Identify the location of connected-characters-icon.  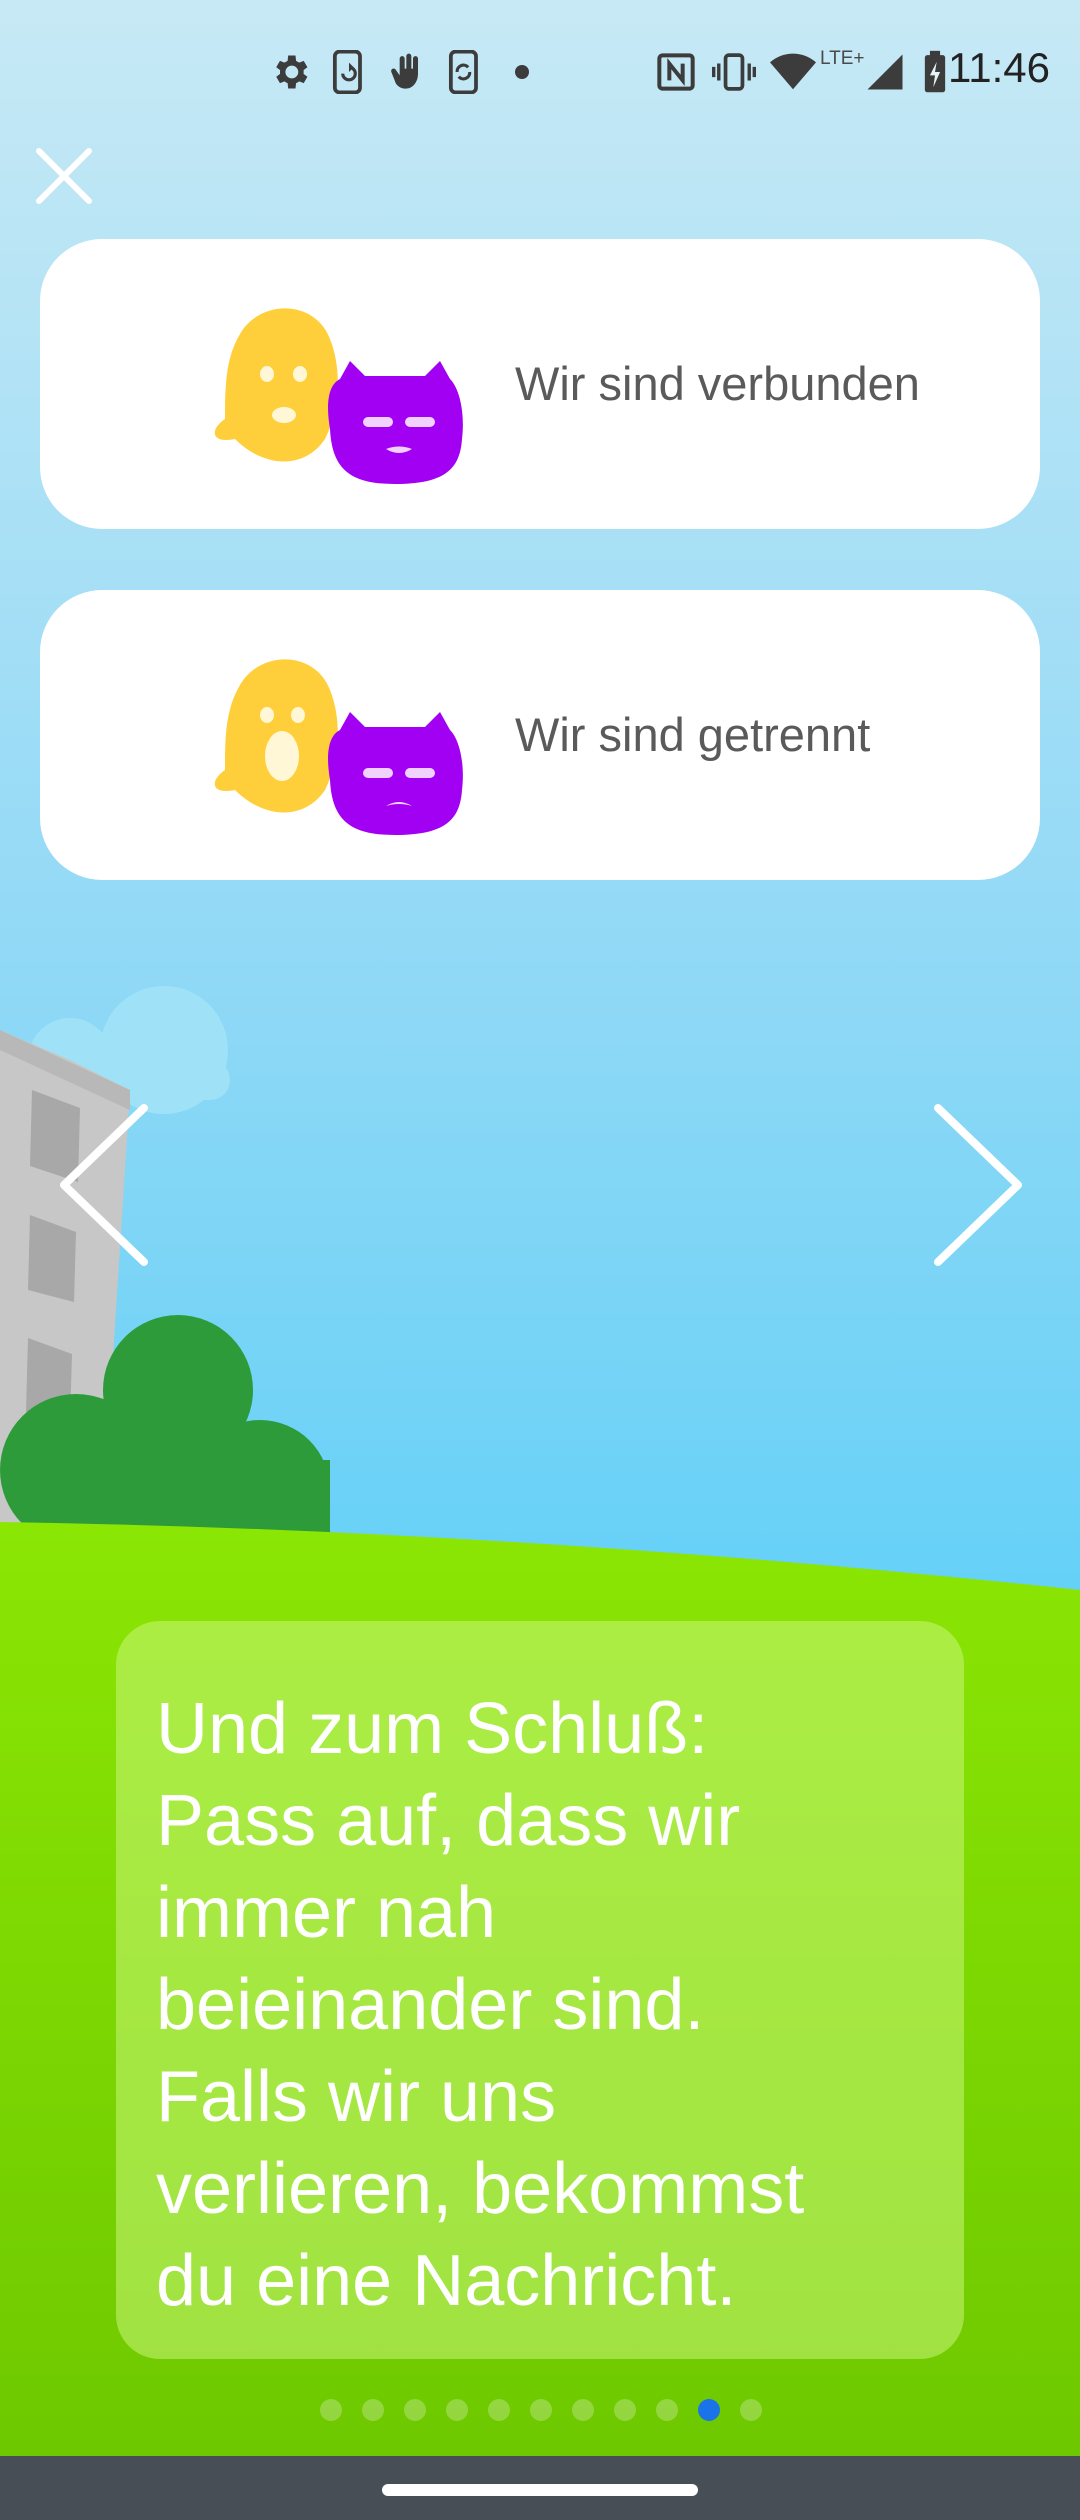
(338, 396).